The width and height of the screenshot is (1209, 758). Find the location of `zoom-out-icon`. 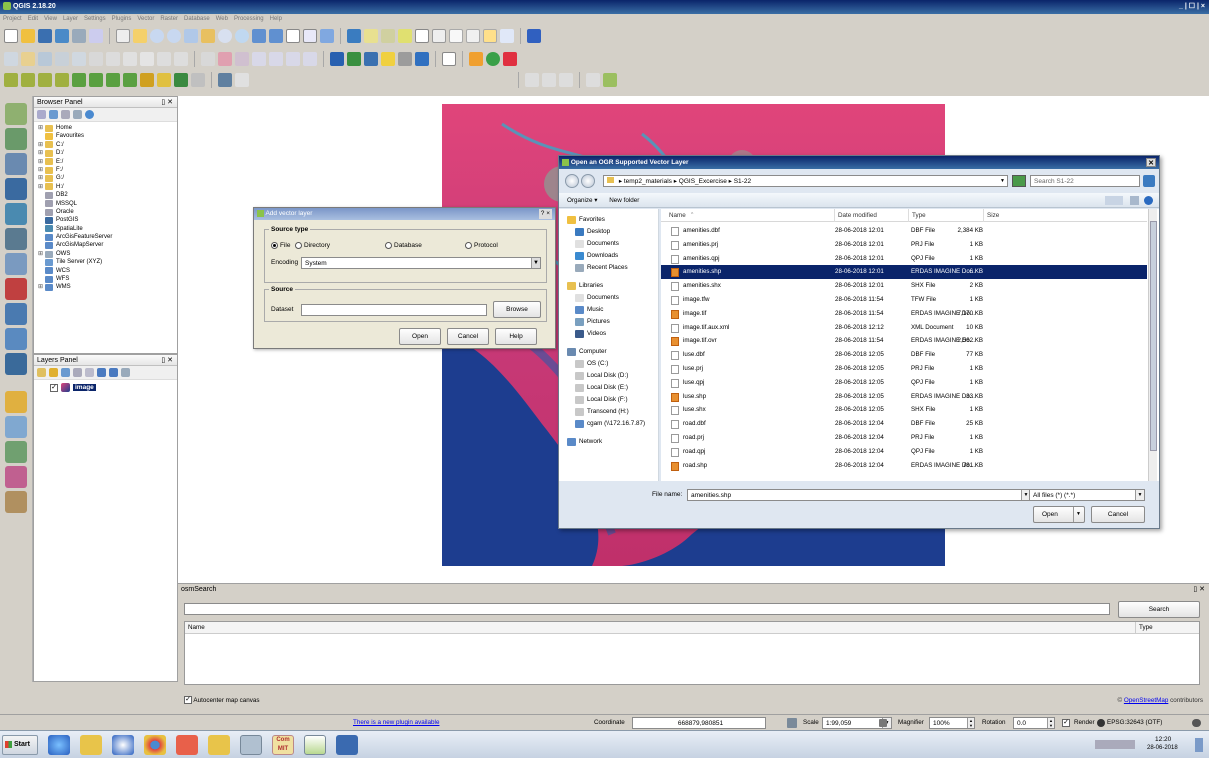

zoom-out-icon is located at coordinates (174, 36).